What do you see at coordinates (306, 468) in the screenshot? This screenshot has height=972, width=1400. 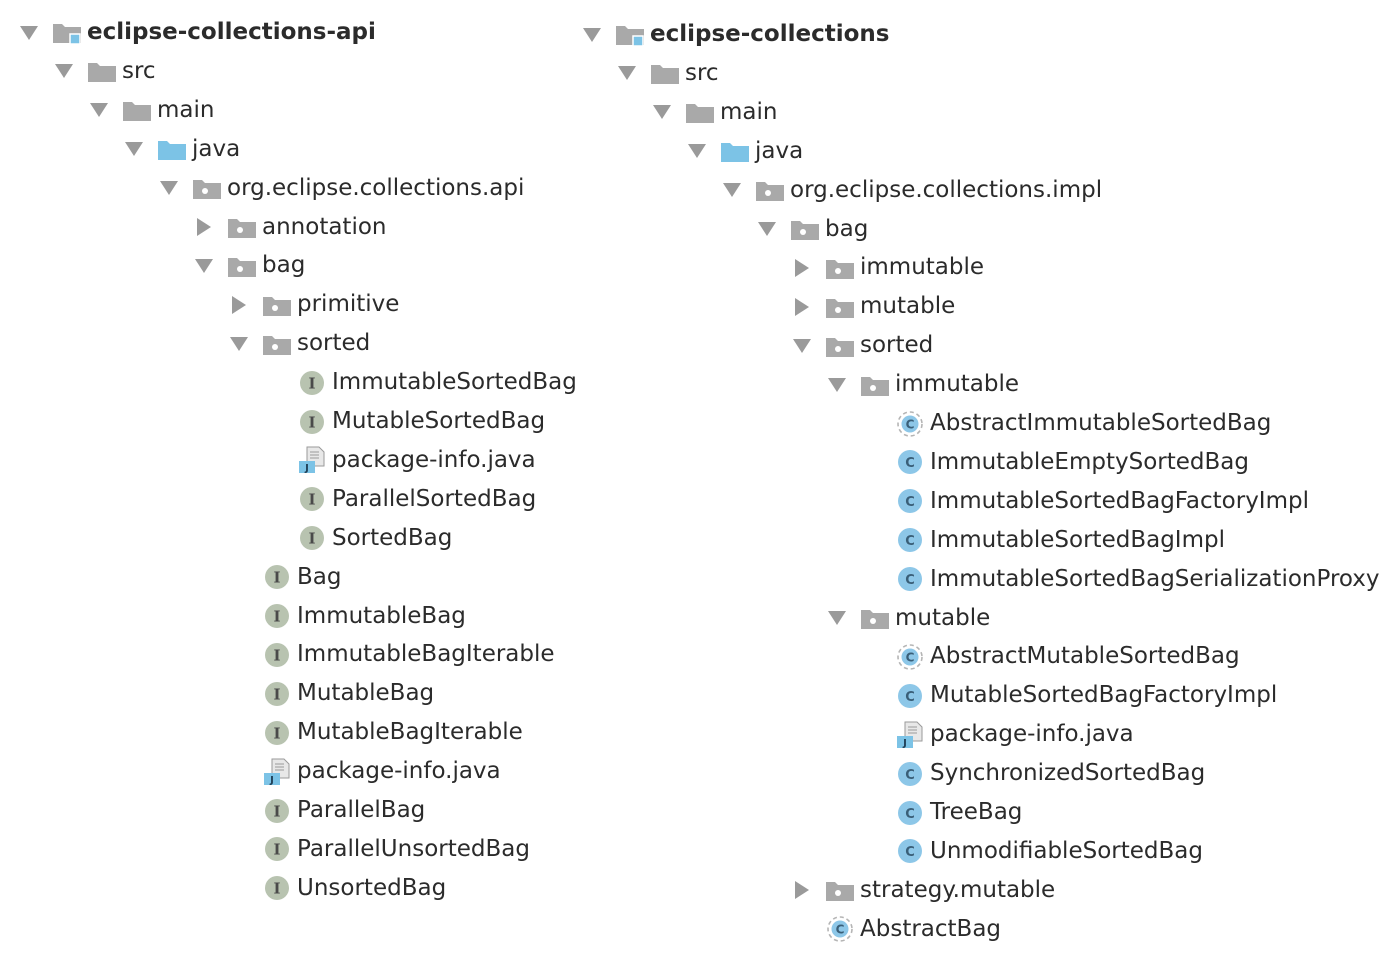 I see `svg-text: J` at bounding box center [306, 468].